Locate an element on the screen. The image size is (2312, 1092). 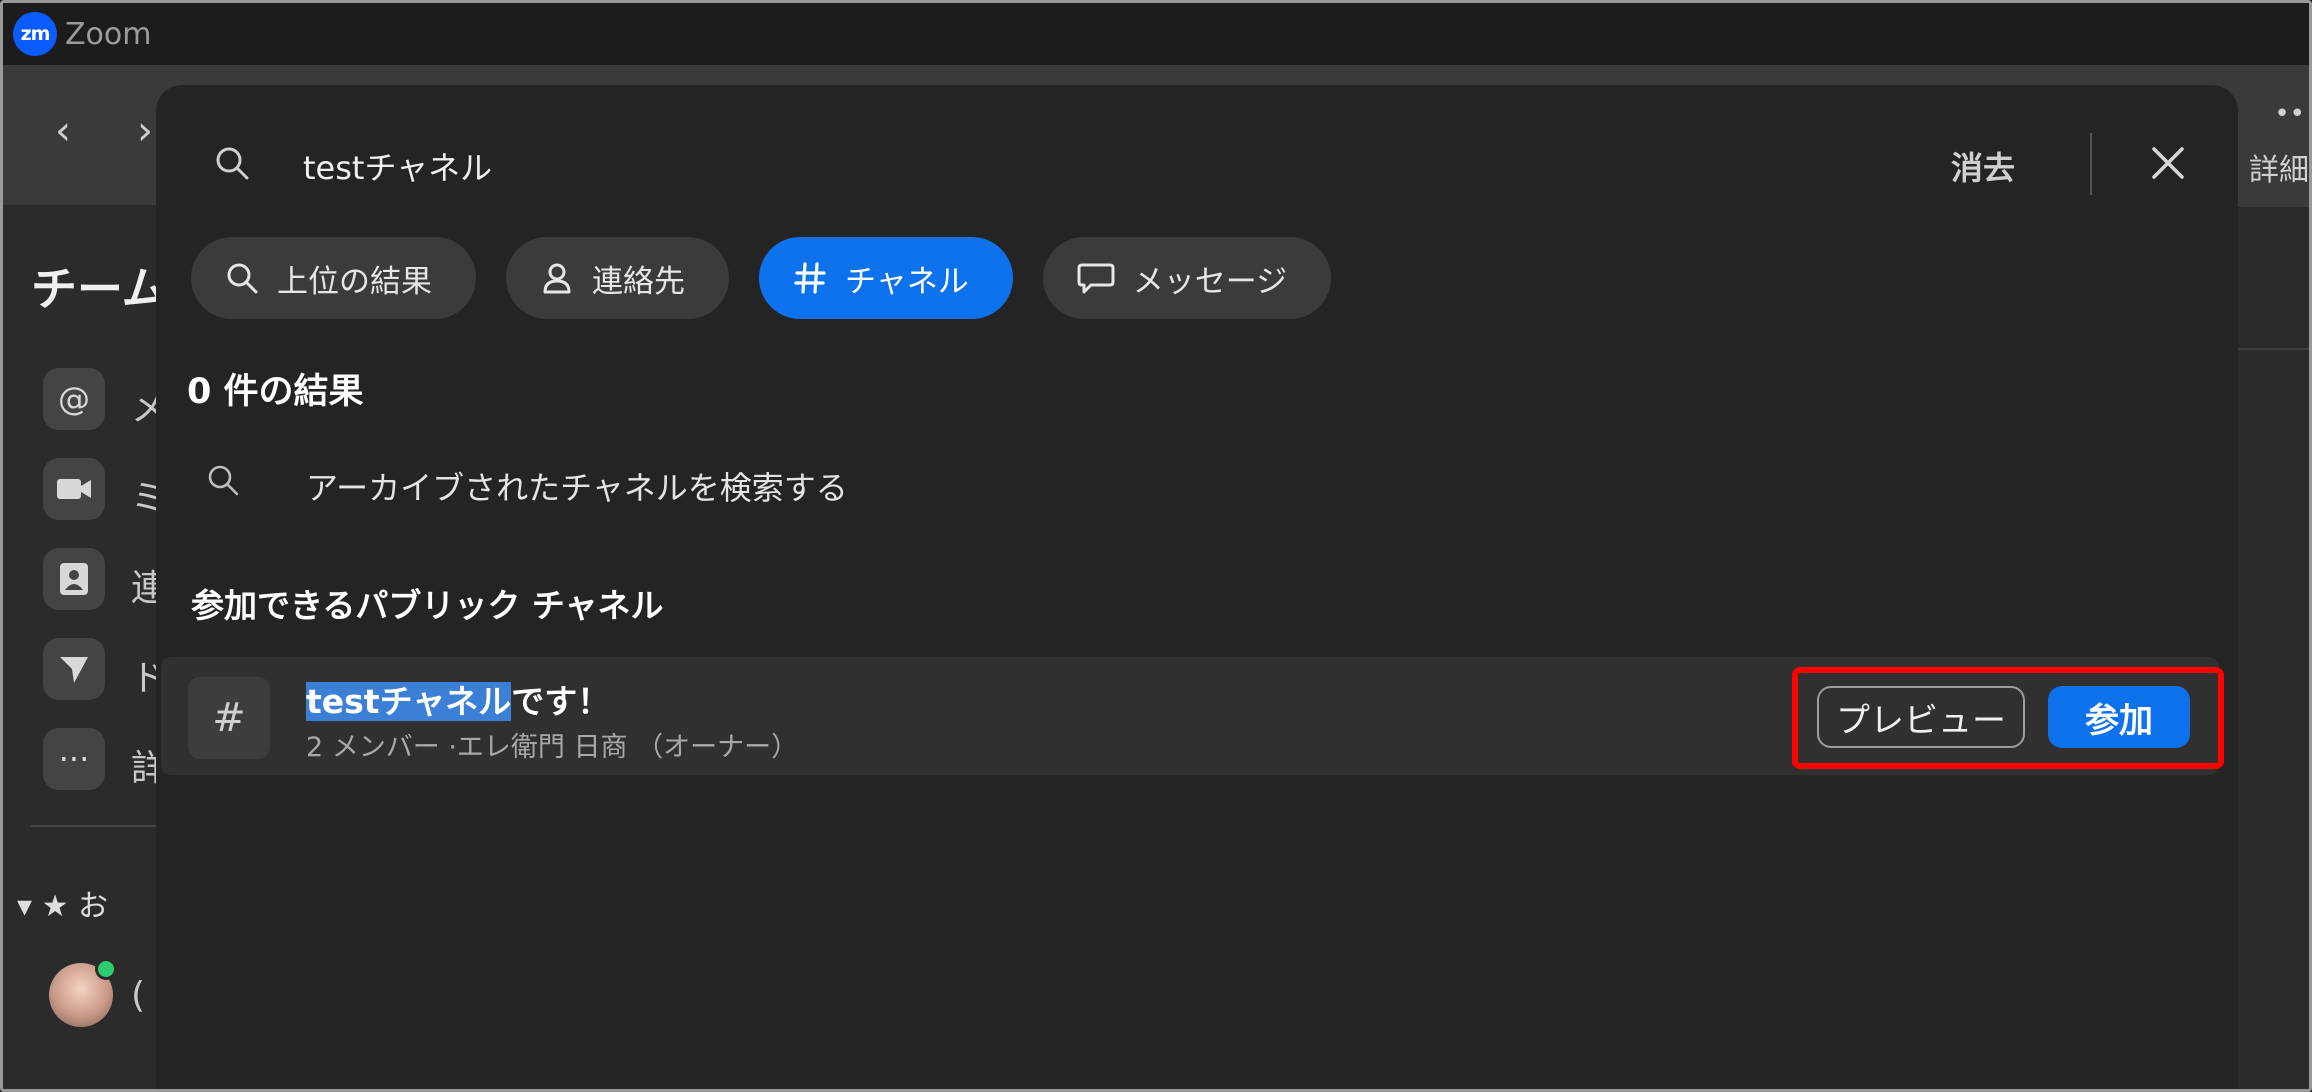
join-button: 参加 is located at coordinates (2119, 717).